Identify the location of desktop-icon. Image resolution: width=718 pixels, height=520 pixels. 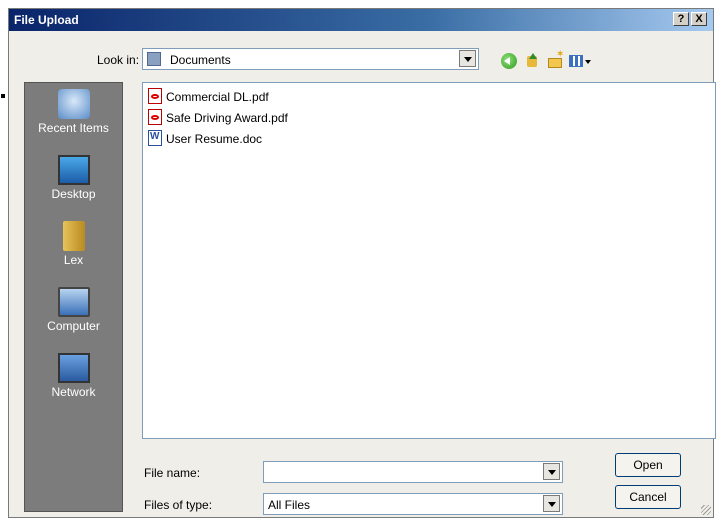
(73, 170).